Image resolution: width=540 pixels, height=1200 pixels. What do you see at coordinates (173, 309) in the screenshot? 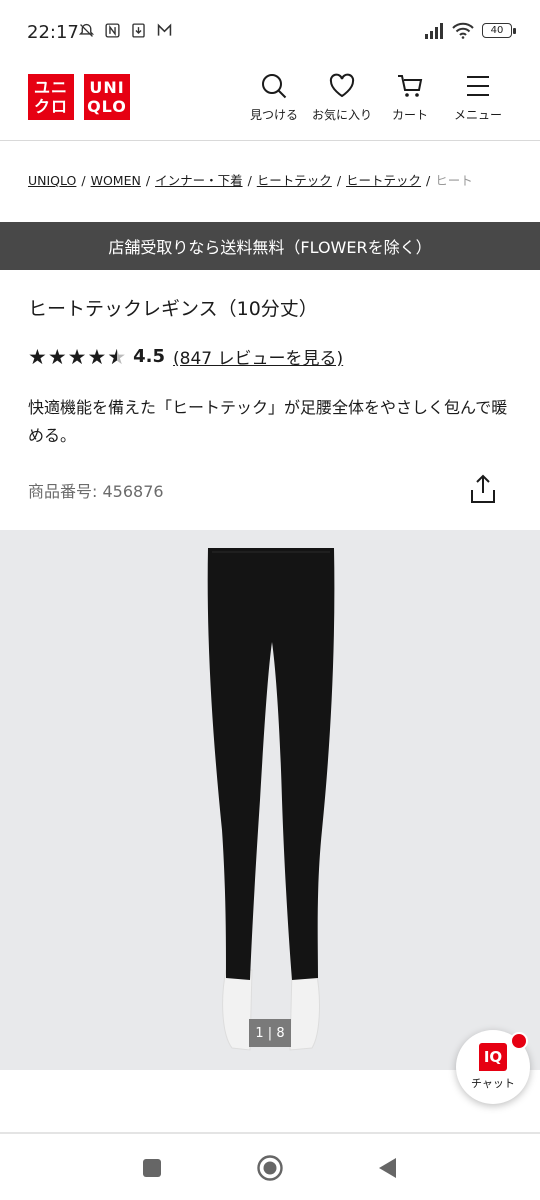
I see `product-title: ヒートテックレギンス（10分丈）` at bounding box center [173, 309].